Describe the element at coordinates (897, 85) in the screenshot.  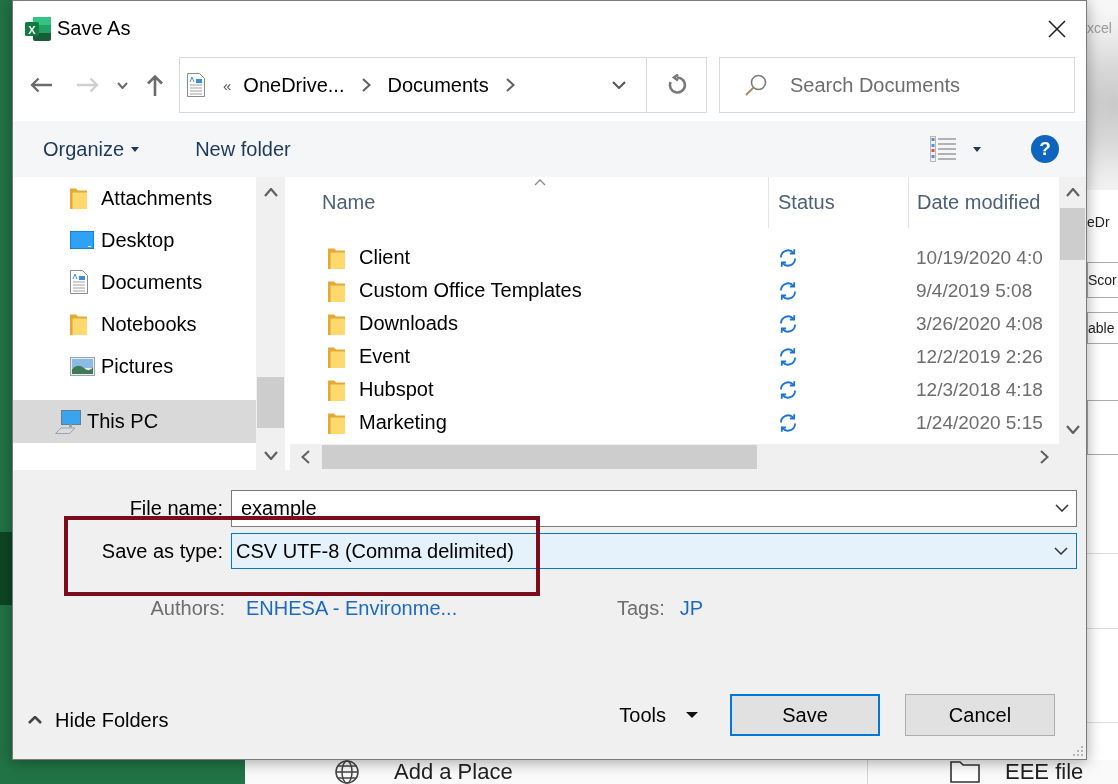
I see `search-field: Search Documents` at that location.